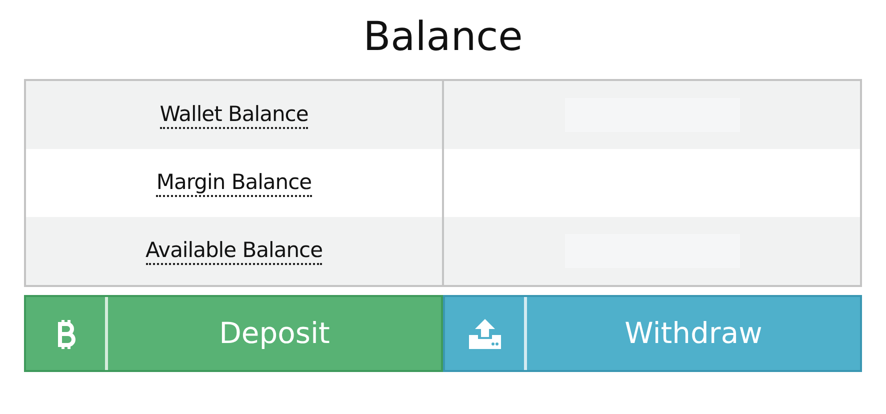 Image resolution: width=886 pixels, height=414 pixels. What do you see at coordinates (443, 37) in the screenshot?
I see `page-title: Balance` at bounding box center [443, 37].